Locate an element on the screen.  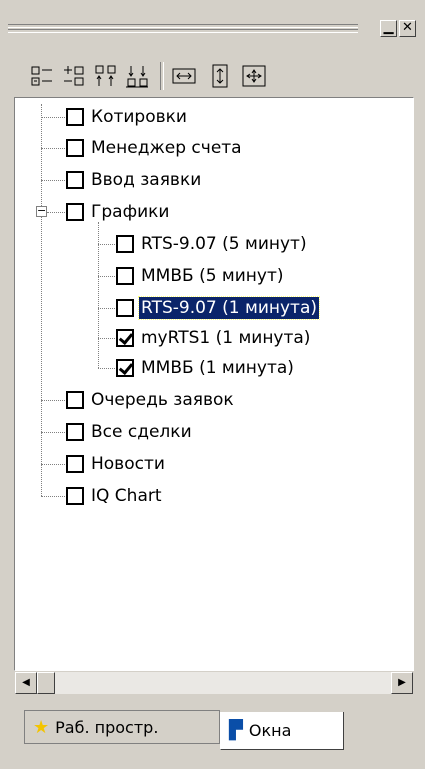
tree-item-label: IQ Chart is located at coordinates (126, 496).